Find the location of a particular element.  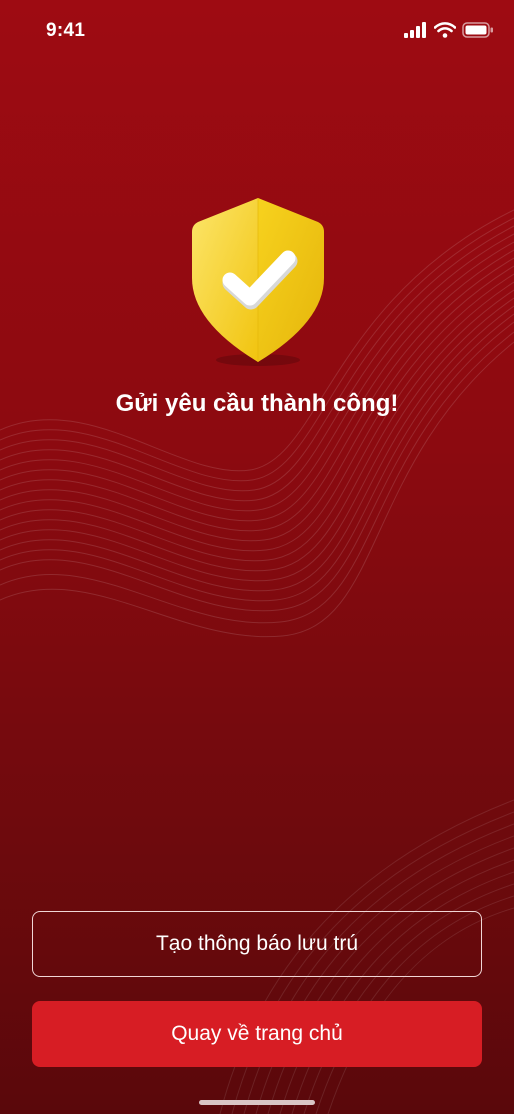

create-residence-notice-button: Tạo thông báo lưu trú is located at coordinates (257, 944).